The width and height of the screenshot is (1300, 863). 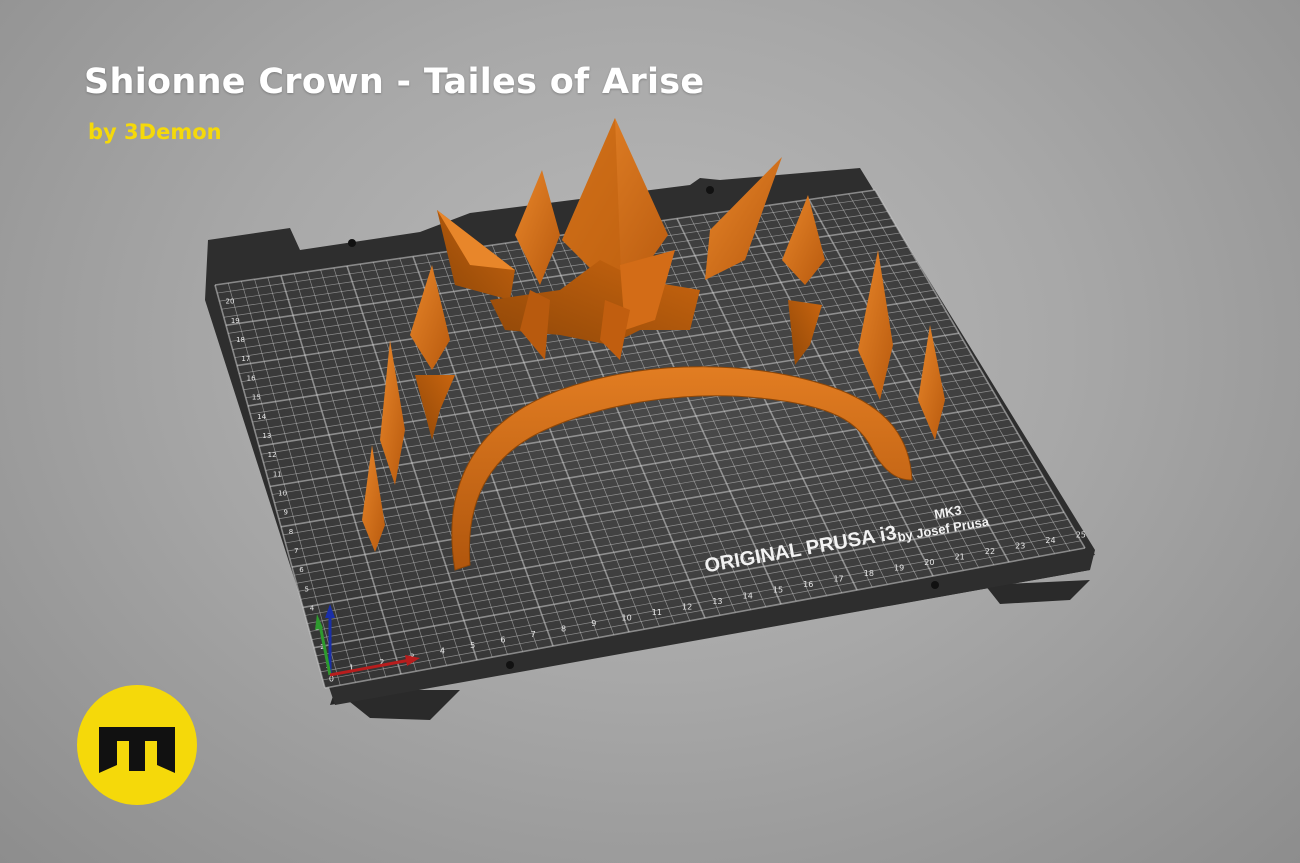 What do you see at coordinates (312, 609) in the screenshot?
I see `y-tick-label: 4` at bounding box center [312, 609].